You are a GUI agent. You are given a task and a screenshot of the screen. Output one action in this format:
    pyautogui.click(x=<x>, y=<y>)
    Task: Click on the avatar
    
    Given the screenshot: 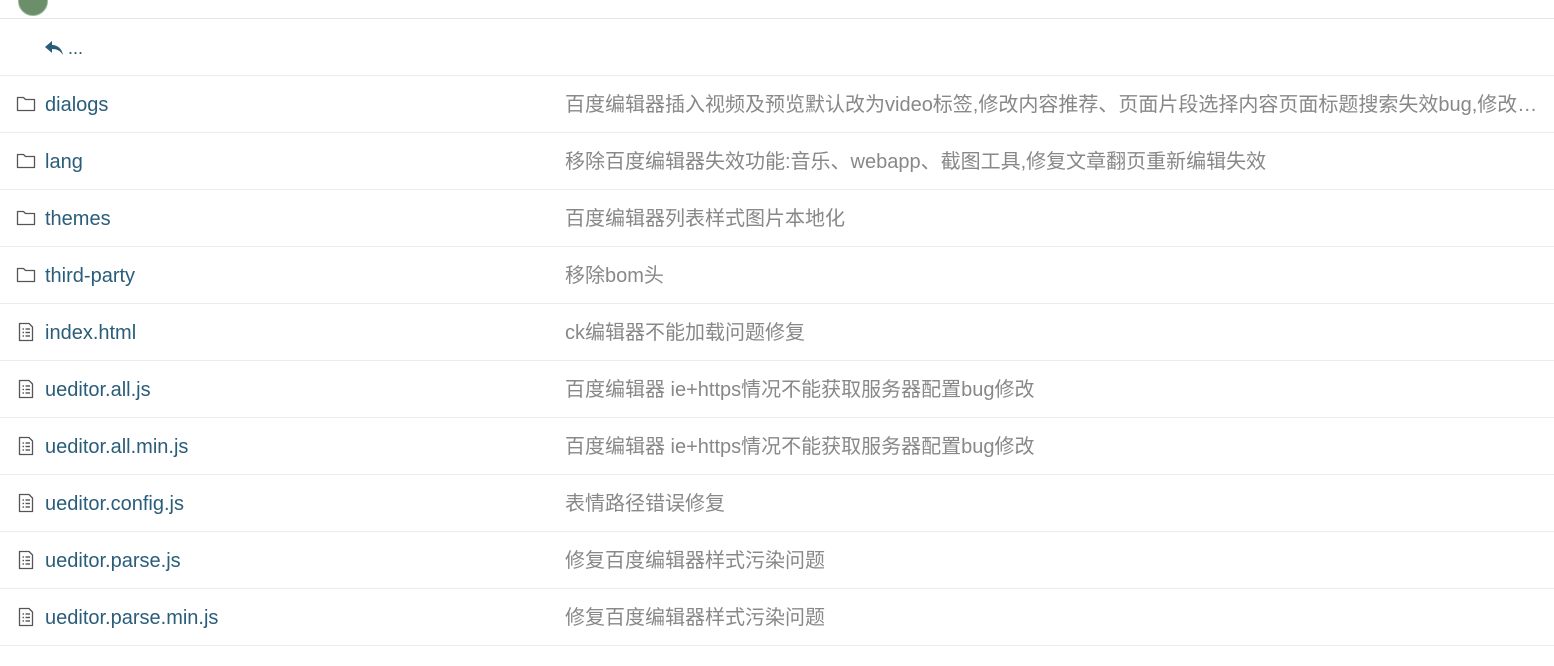 What is the action you would take?
    pyautogui.click(x=33, y=8)
    